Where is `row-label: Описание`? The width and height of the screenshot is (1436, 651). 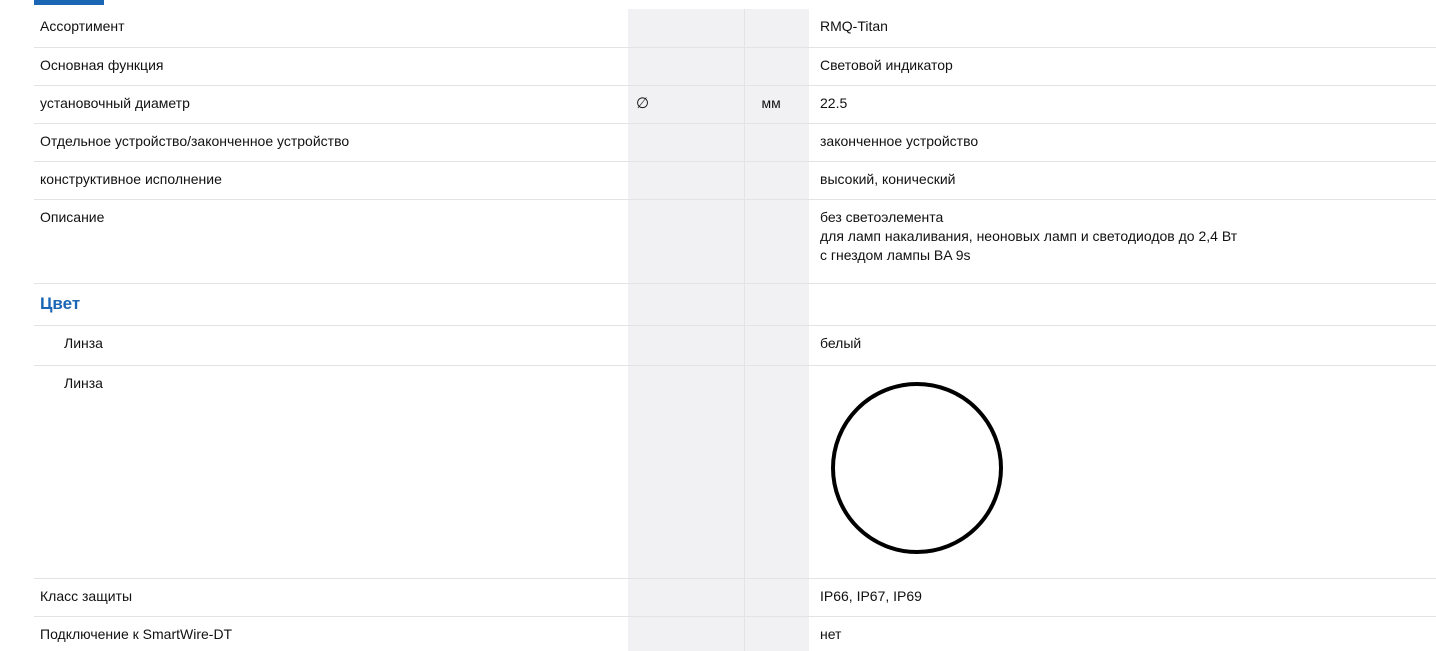
row-label: Описание is located at coordinates (72, 216).